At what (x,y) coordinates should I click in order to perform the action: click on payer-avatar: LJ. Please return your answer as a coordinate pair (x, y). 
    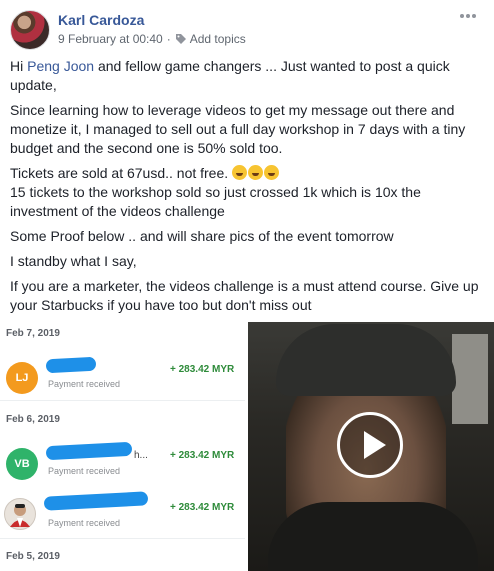
    Looking at the image, I should click on (22, 378).